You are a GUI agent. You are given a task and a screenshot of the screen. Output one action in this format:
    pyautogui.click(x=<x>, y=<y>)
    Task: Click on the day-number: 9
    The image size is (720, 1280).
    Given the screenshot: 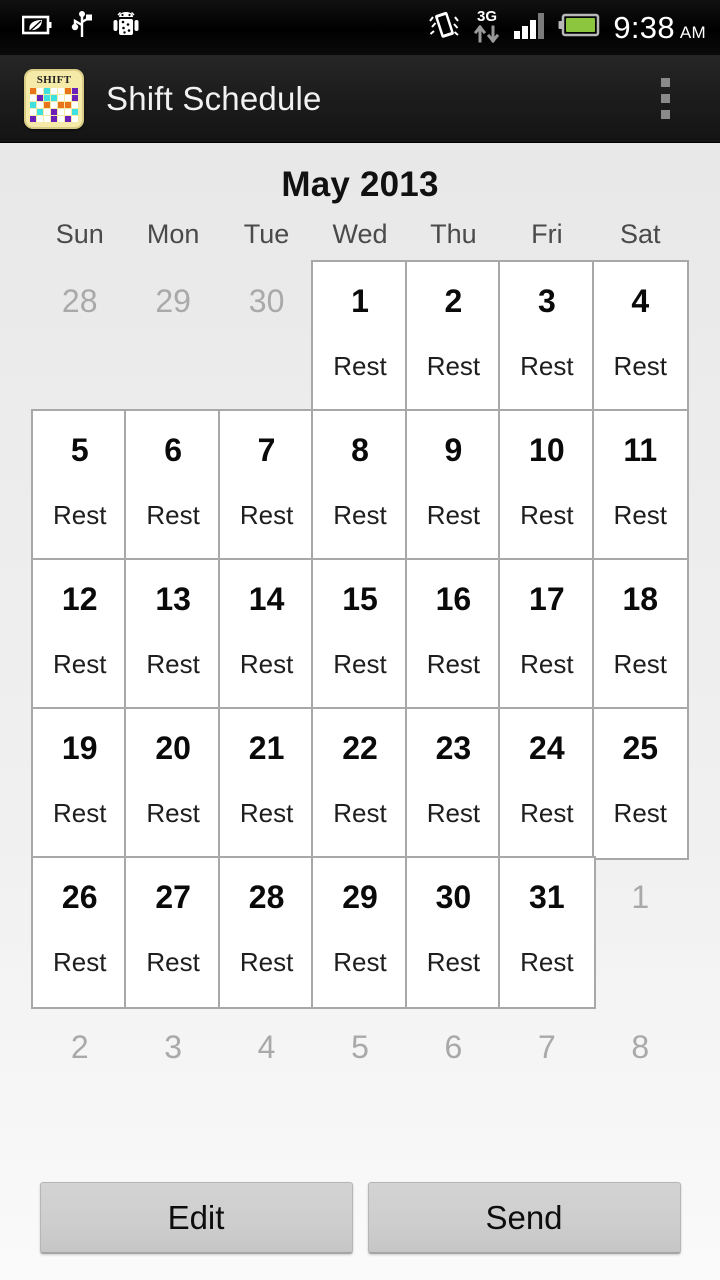 What is the action you would take?
    pyautogui.click(x=453, y=450)
    